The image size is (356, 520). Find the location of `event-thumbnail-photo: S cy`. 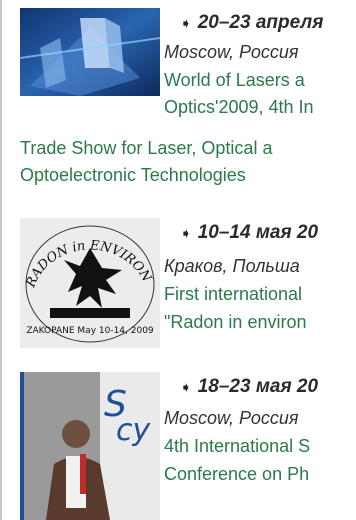

event-thumbnail-photo: S cy is located at coordinates (90, 446).